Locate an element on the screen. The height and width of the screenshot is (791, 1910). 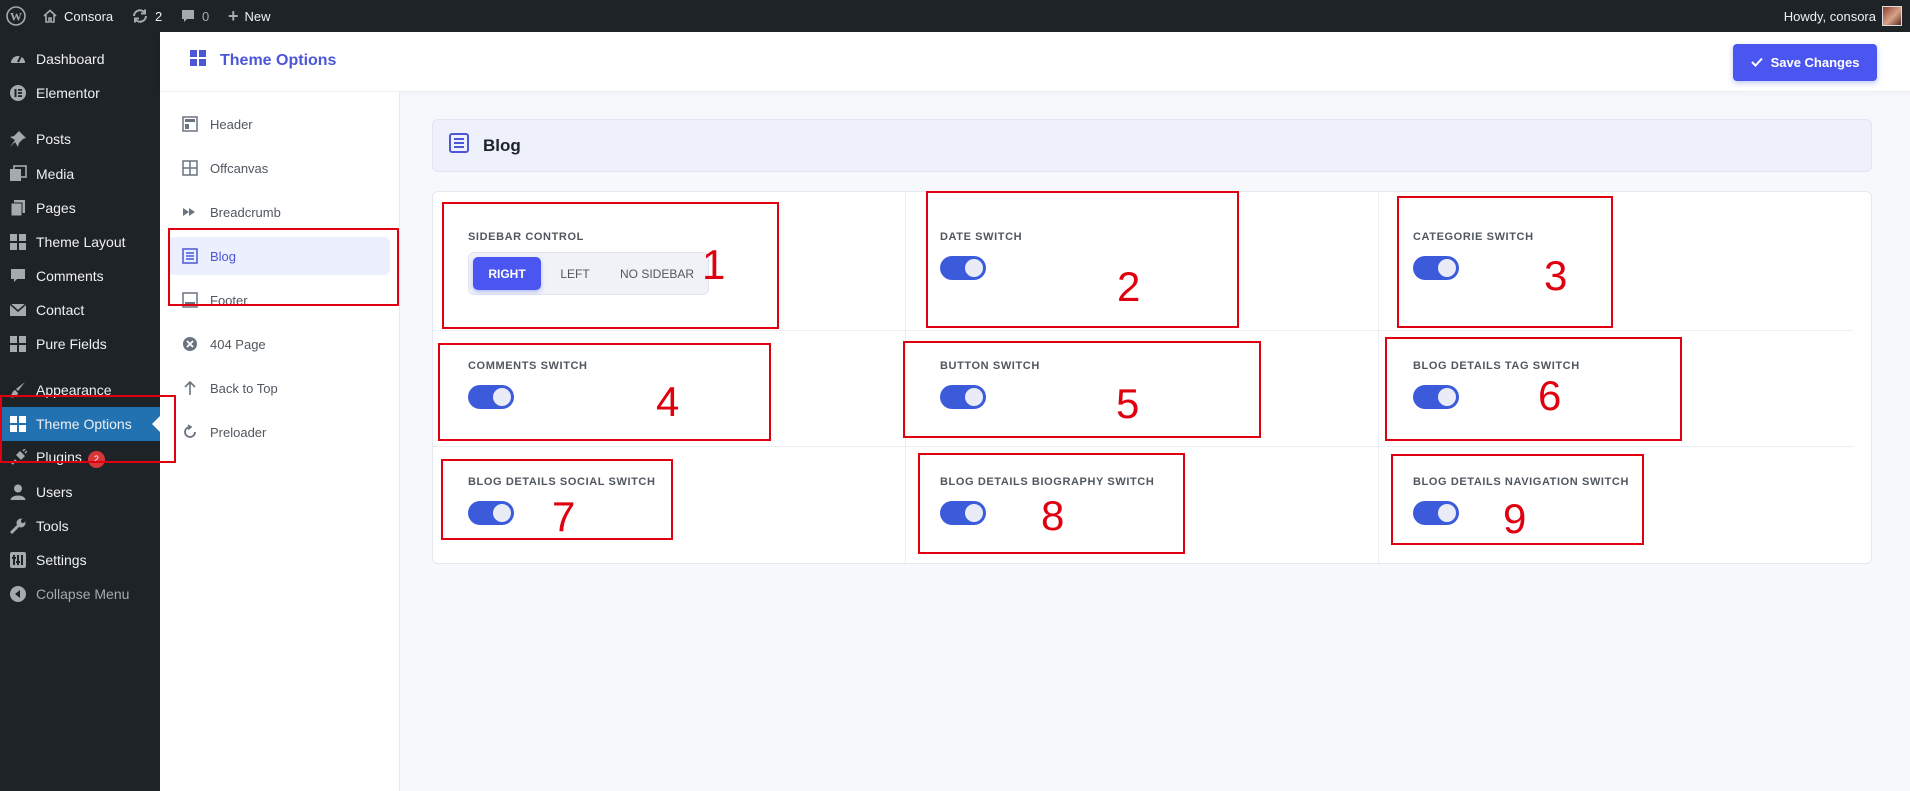
menu-label: Comments is located at coordinates (70, 276).